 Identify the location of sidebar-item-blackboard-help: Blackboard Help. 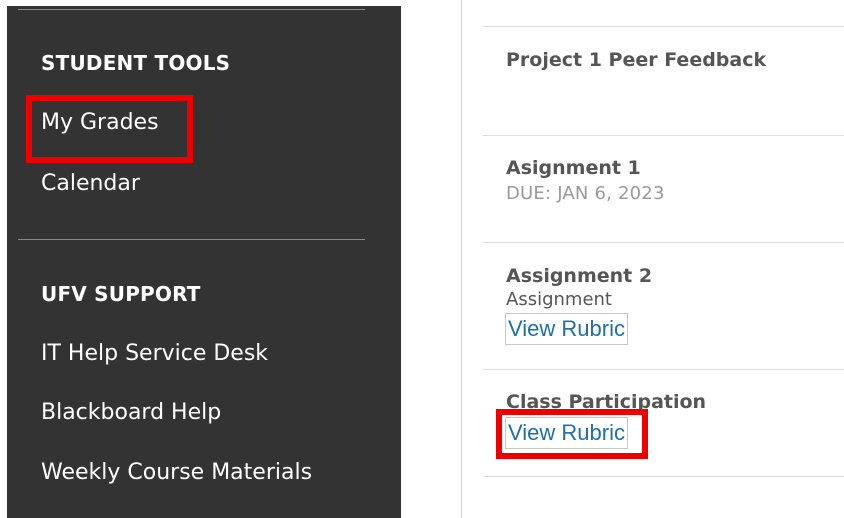
(131, 412).